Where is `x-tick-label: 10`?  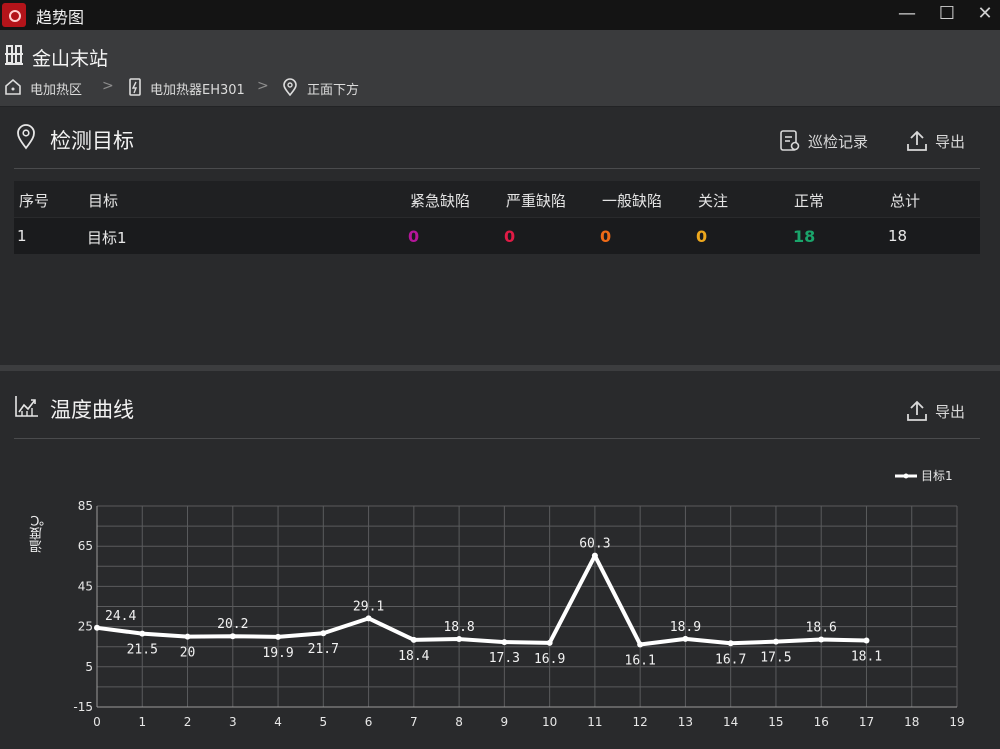 x-tick-label: 10 is located at coordinates (549, 722).